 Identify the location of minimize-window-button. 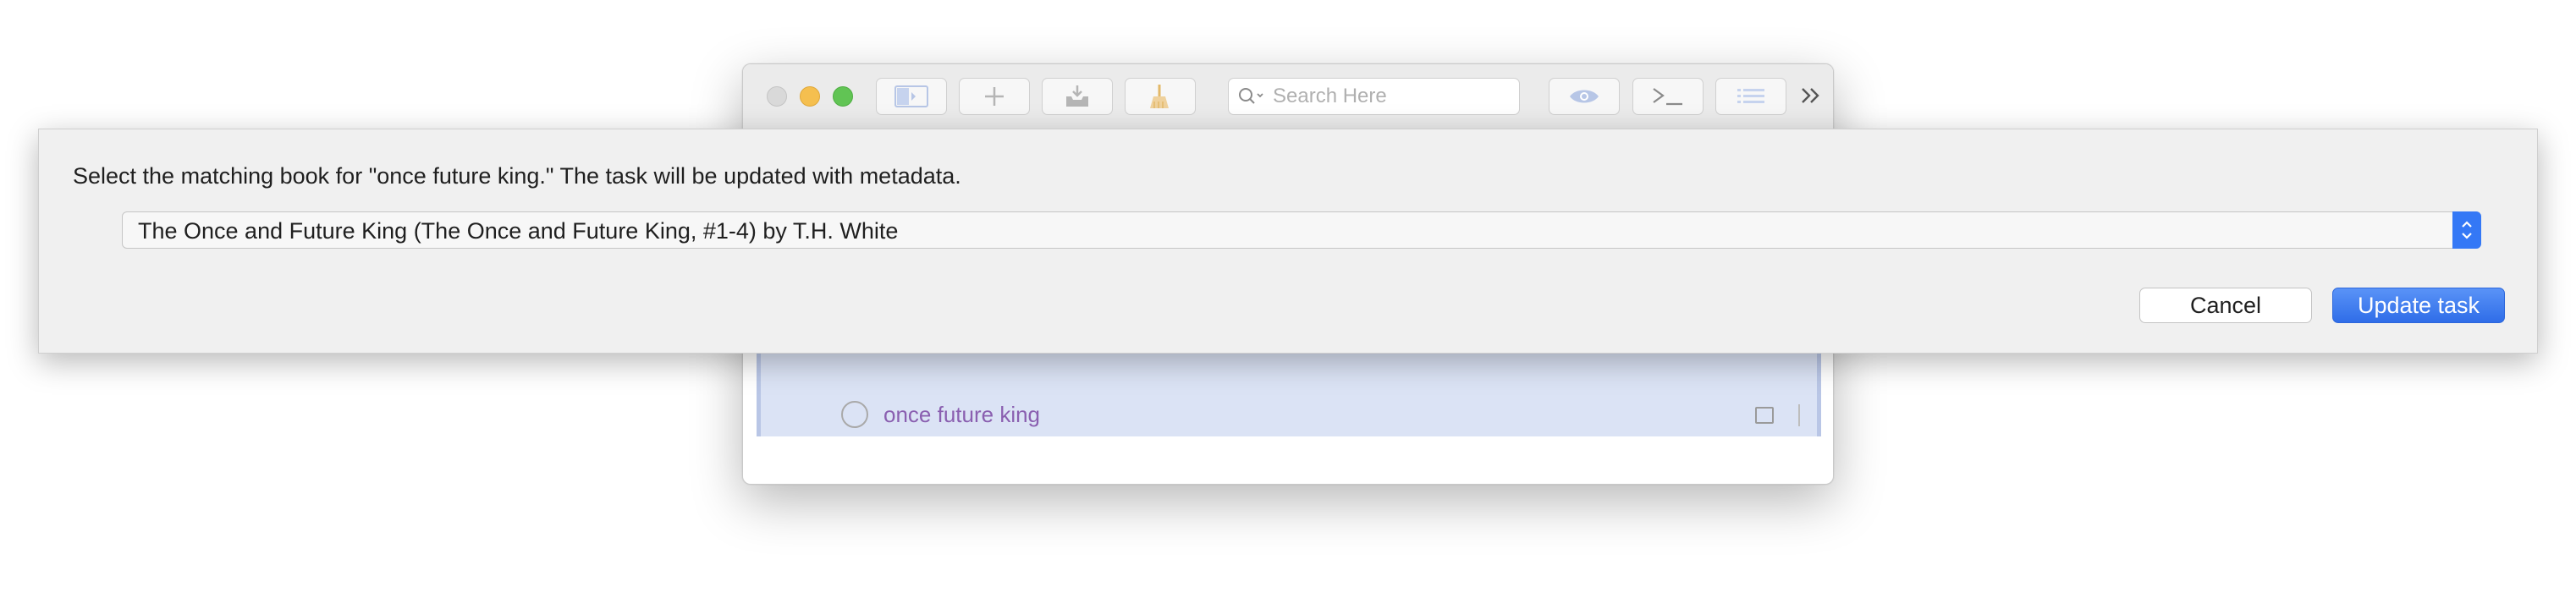
(810, 97).